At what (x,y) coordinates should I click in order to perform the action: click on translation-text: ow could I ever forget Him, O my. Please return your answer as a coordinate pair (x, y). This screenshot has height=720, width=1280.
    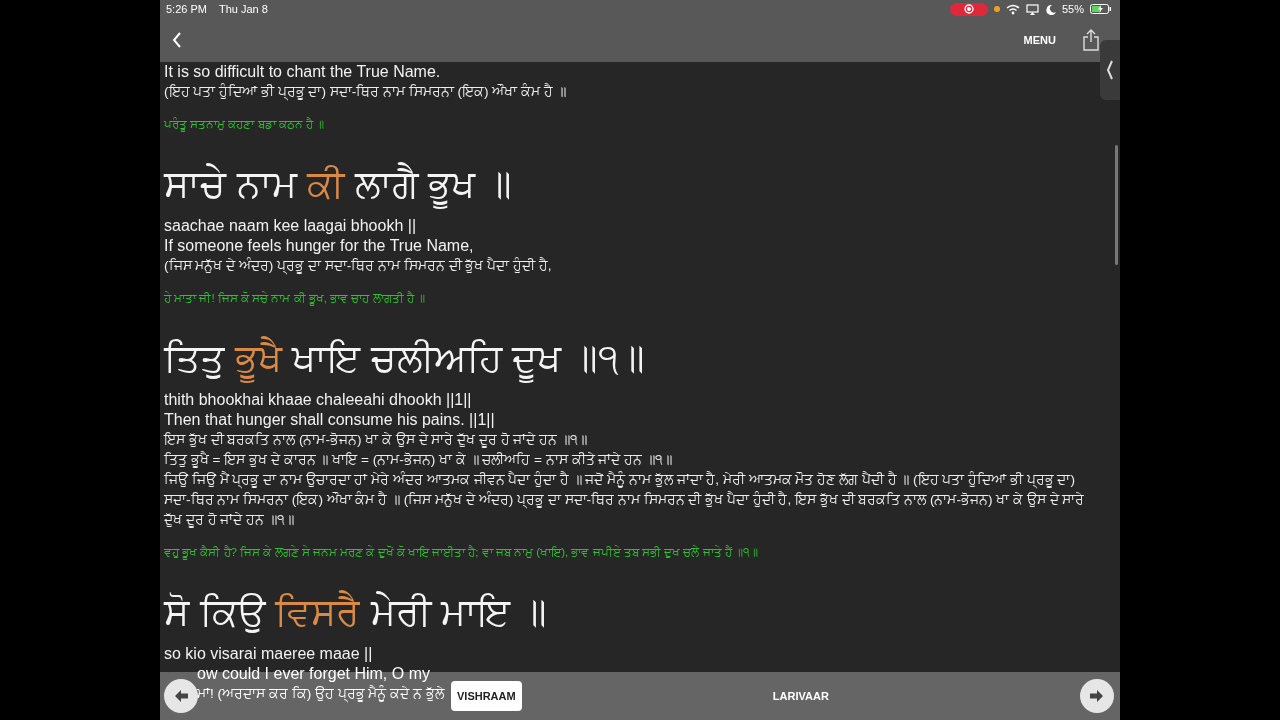
    Looking at the image, I should click on (313, 674).